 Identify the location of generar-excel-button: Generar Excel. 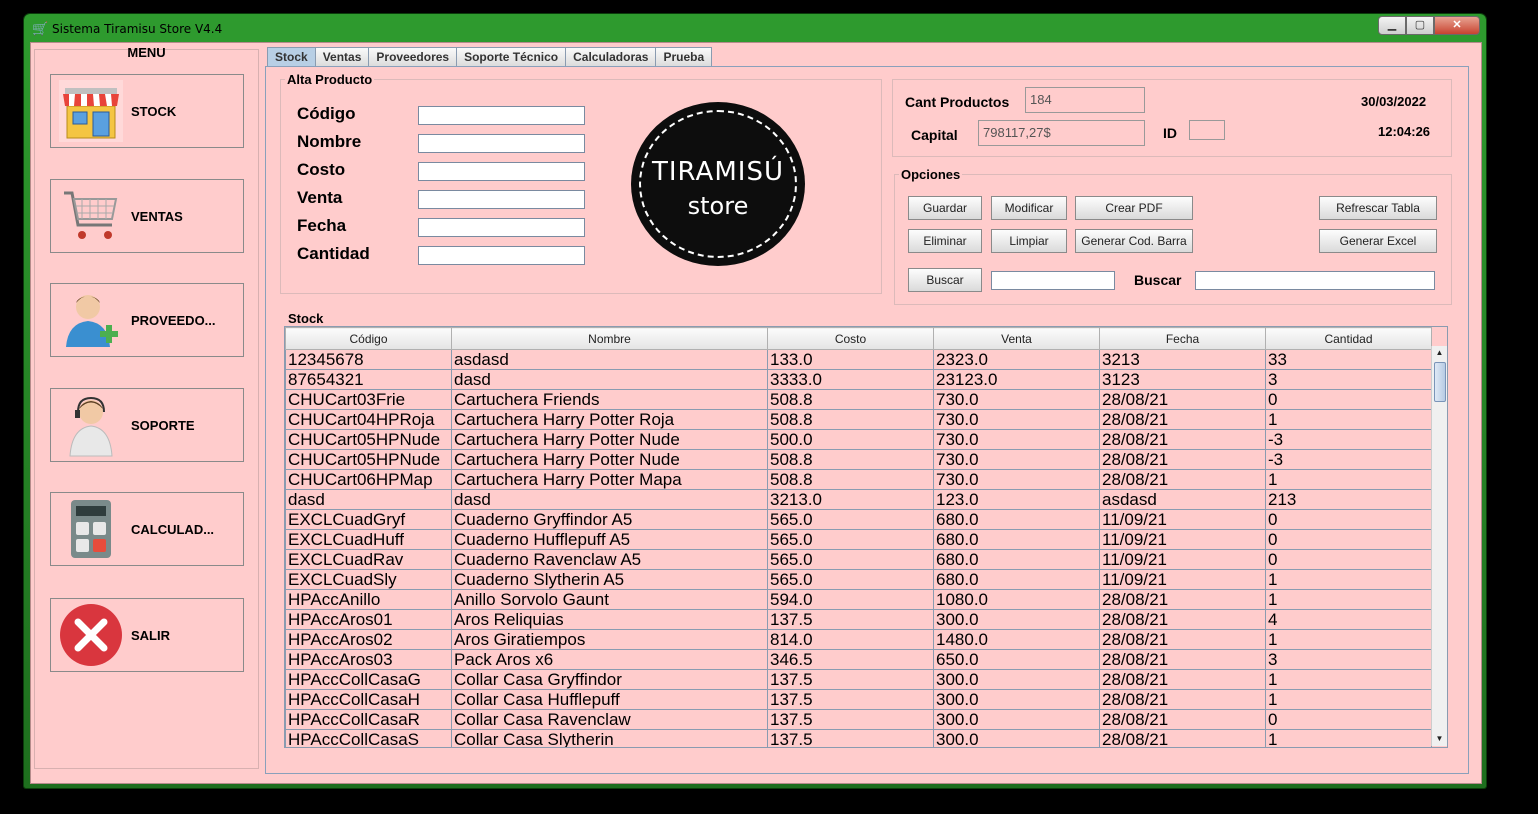
(1378, 241).